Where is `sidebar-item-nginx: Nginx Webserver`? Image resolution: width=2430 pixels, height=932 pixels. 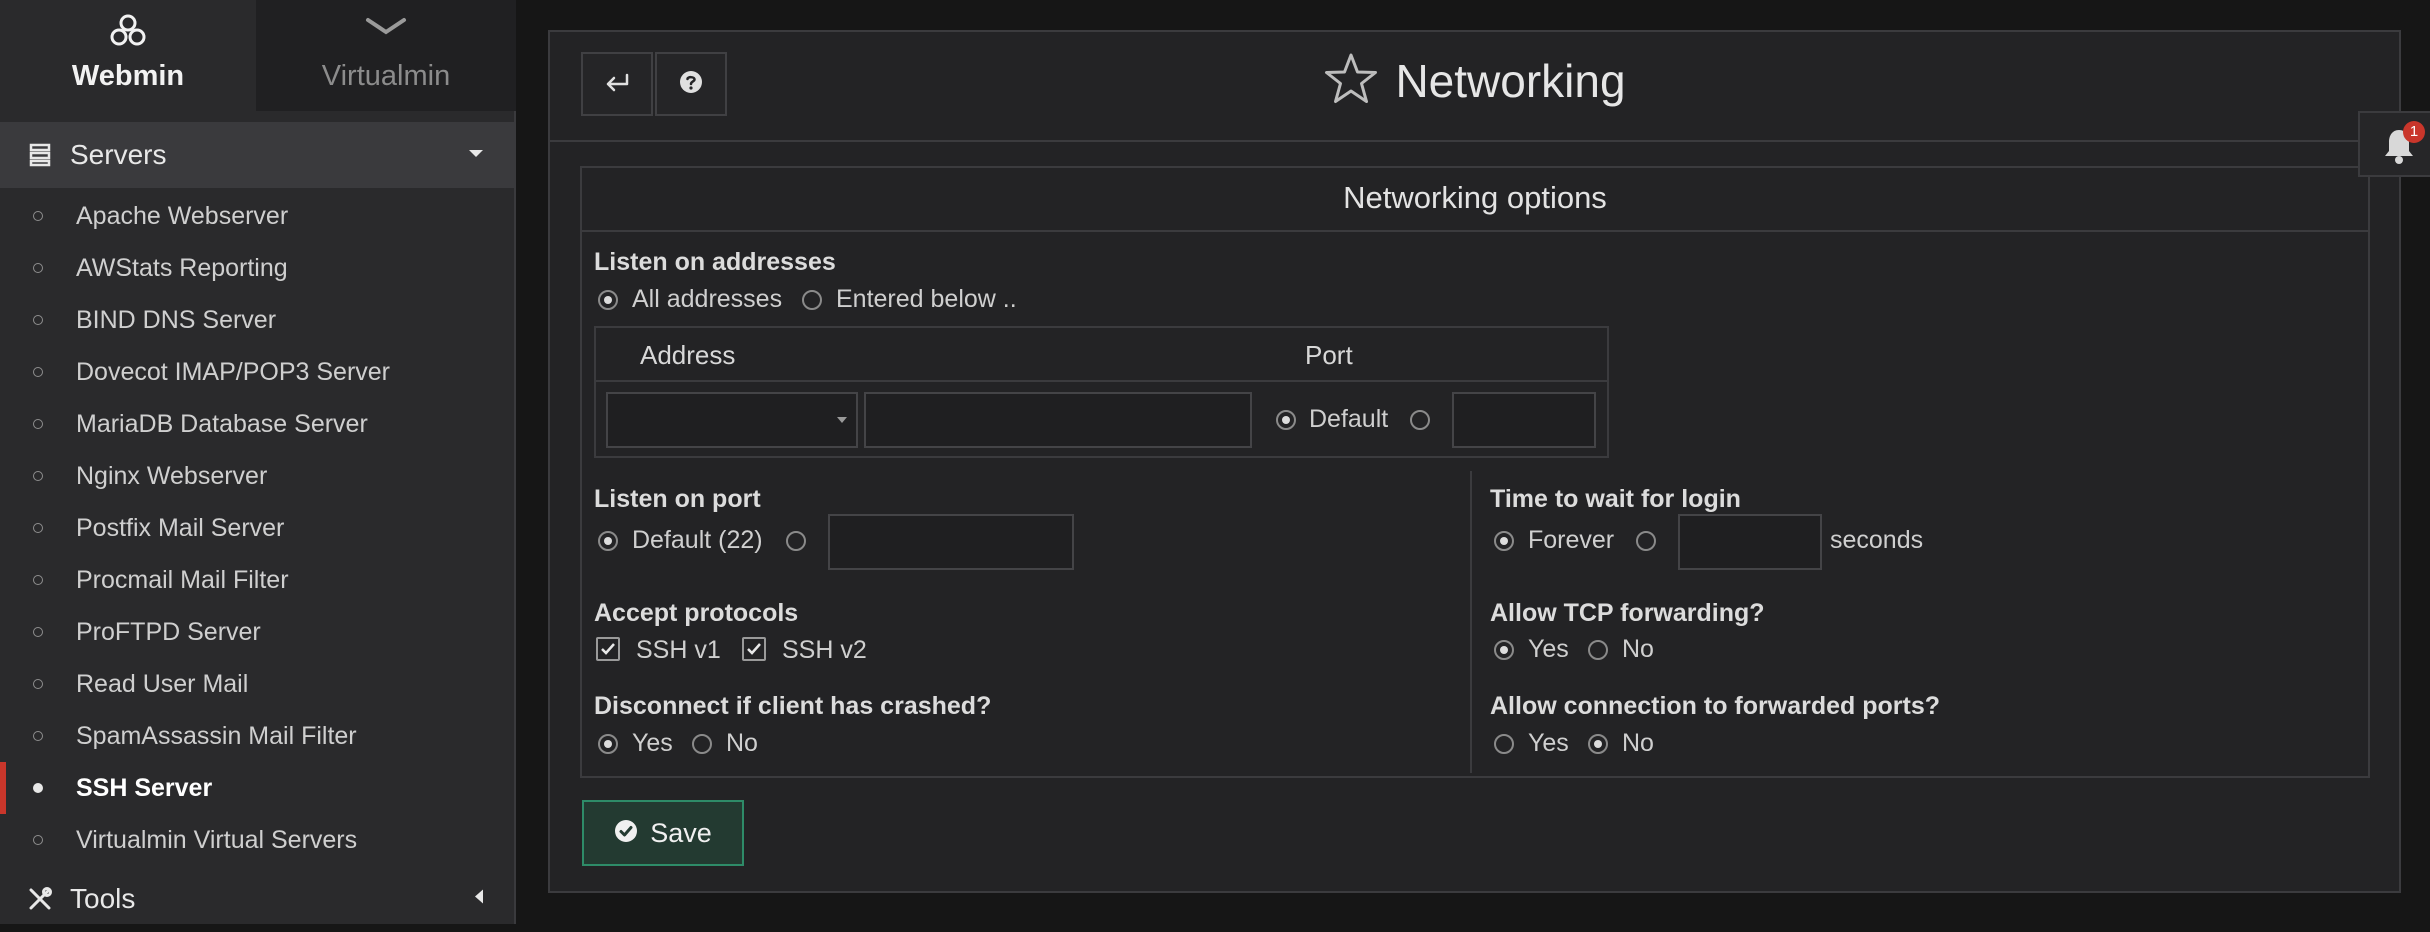 sidebar-item-nginx: Nginx Webserver is located at coordinates (258, 476).